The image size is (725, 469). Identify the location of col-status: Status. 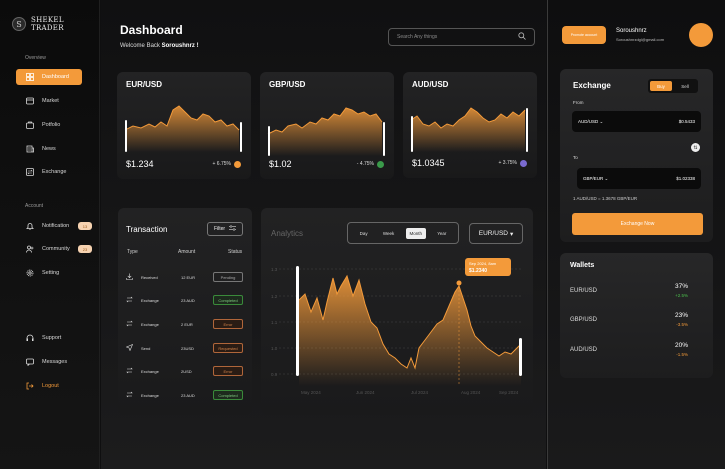
(235, 252).